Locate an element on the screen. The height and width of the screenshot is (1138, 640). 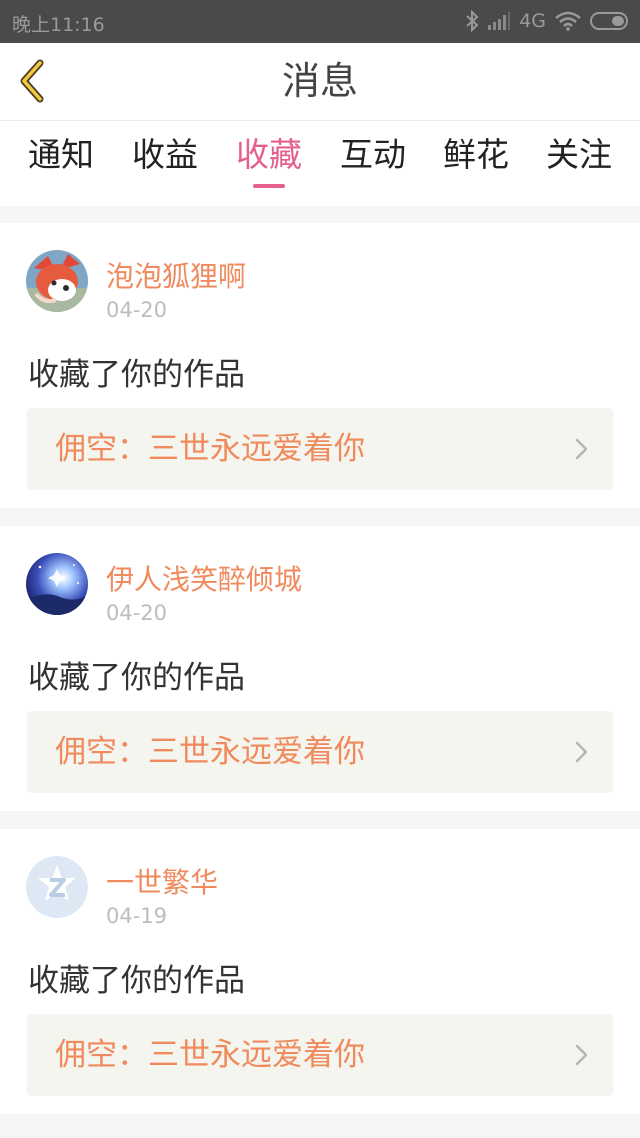
tab-favorites: 收藏 is located at coordinates (269, 164).